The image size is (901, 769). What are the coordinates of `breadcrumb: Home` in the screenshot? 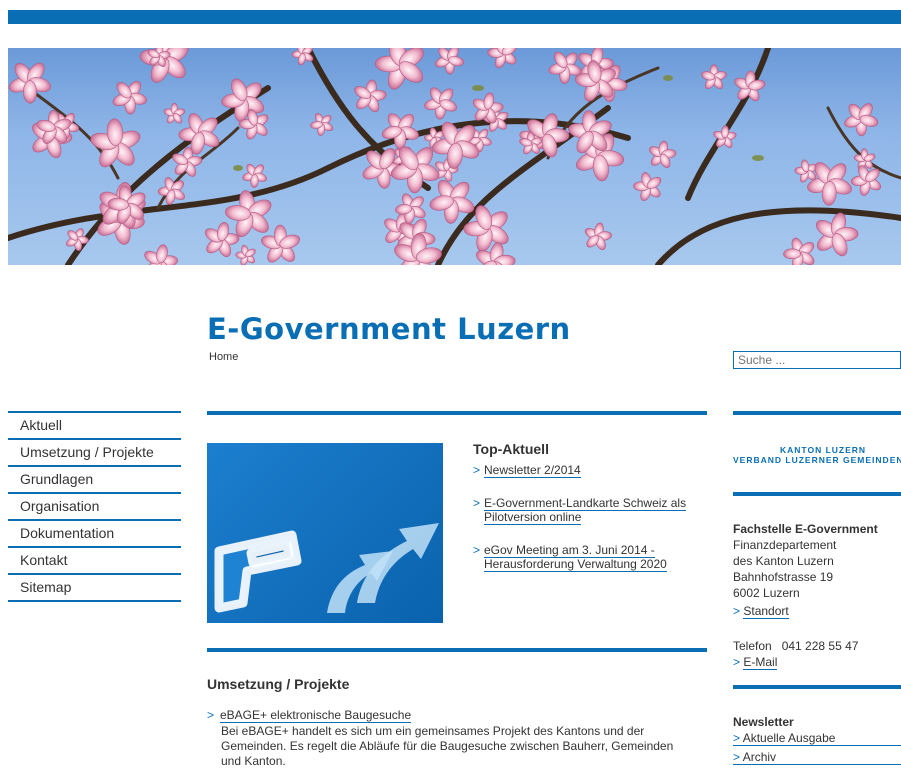 It's located at (223, 357).